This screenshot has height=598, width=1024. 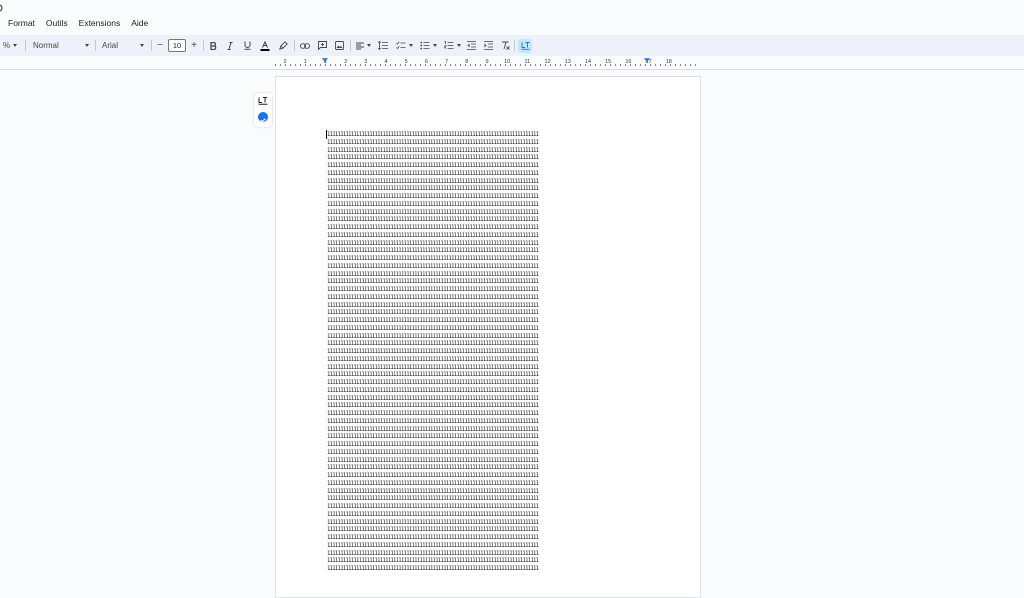 I want to click on style-select-value: Normal, so click(x=46, y=45).